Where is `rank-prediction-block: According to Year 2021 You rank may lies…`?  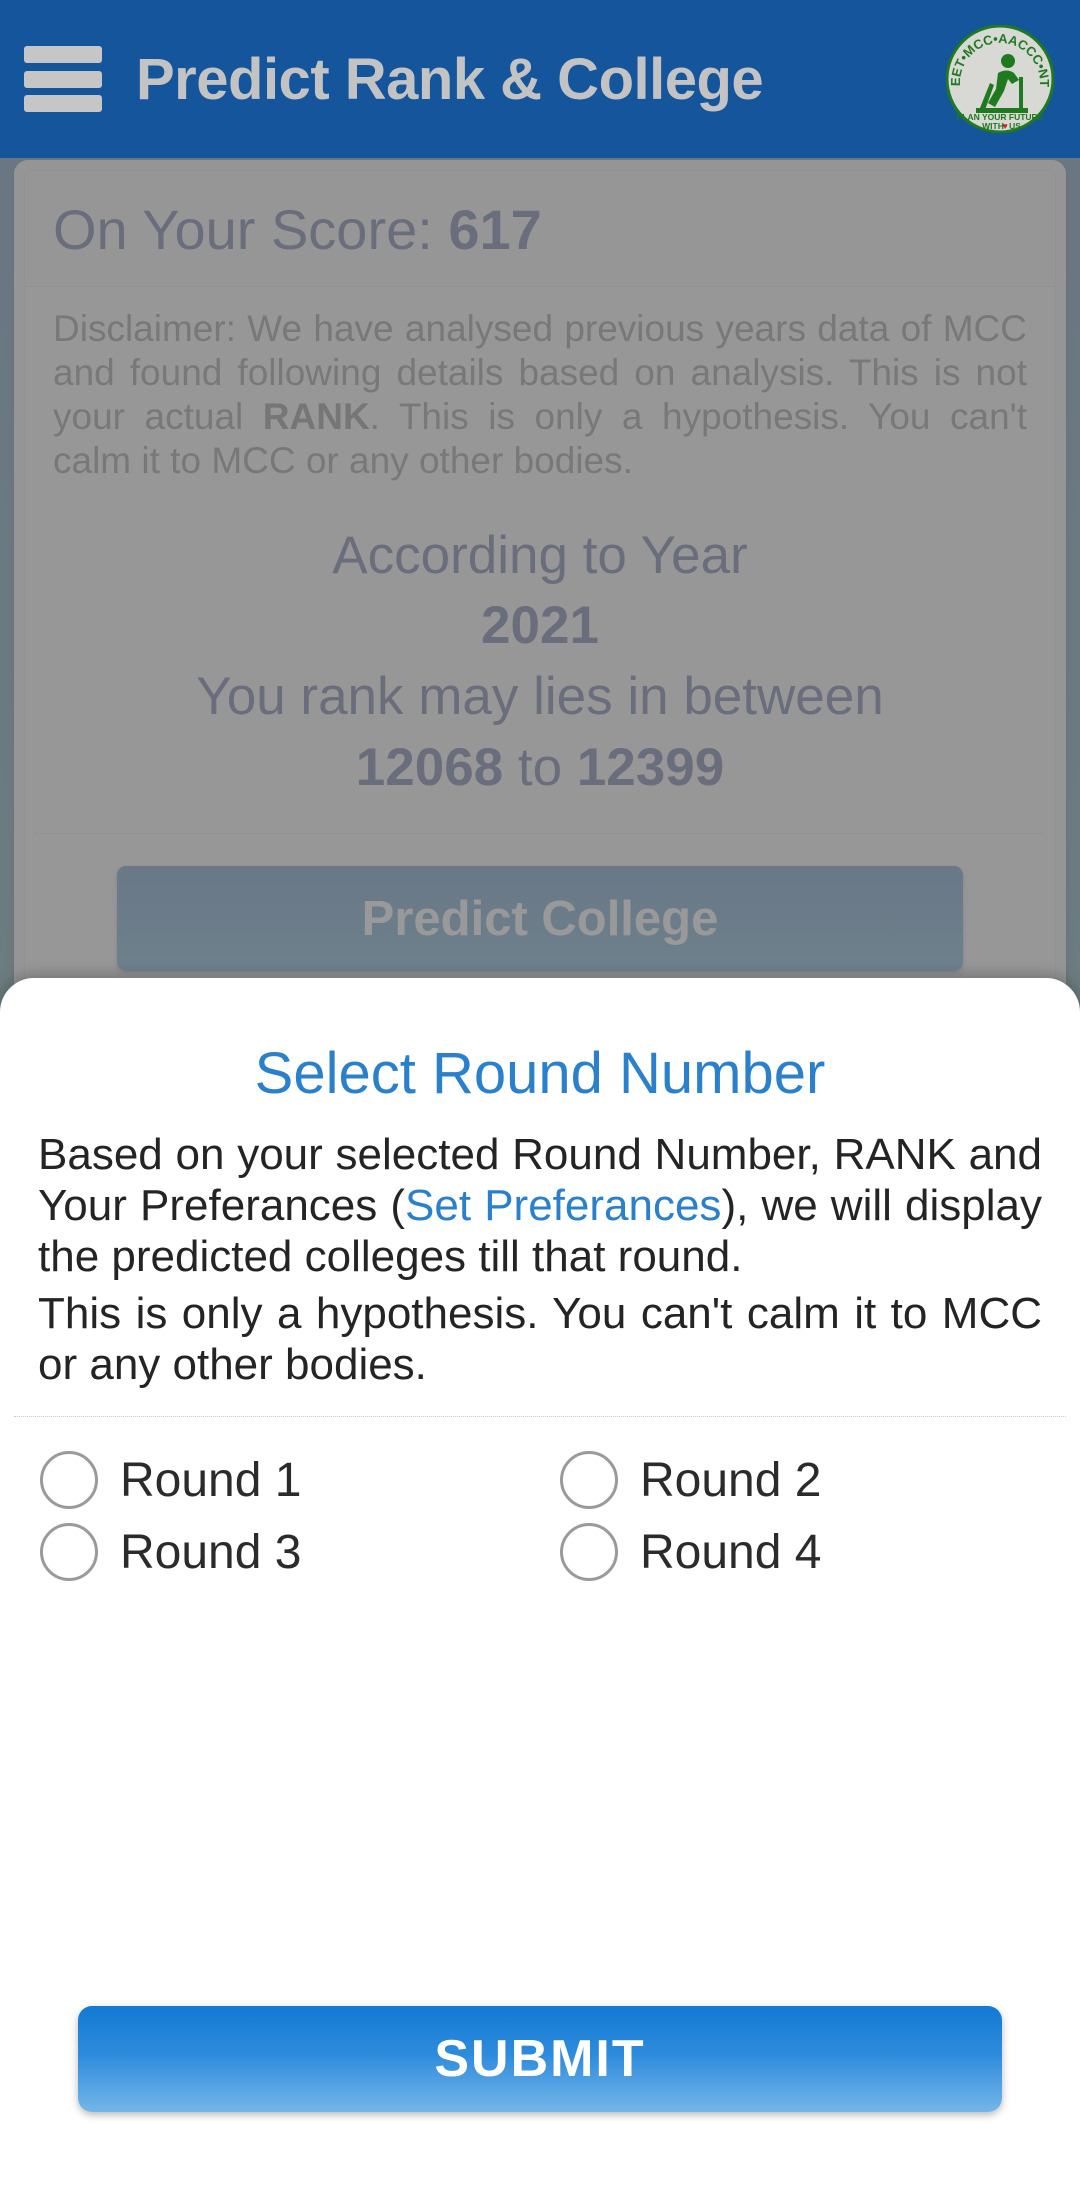 rank-prediction-block: According to Year 2021 You rank may lies… is located at coordinates (540, 643).